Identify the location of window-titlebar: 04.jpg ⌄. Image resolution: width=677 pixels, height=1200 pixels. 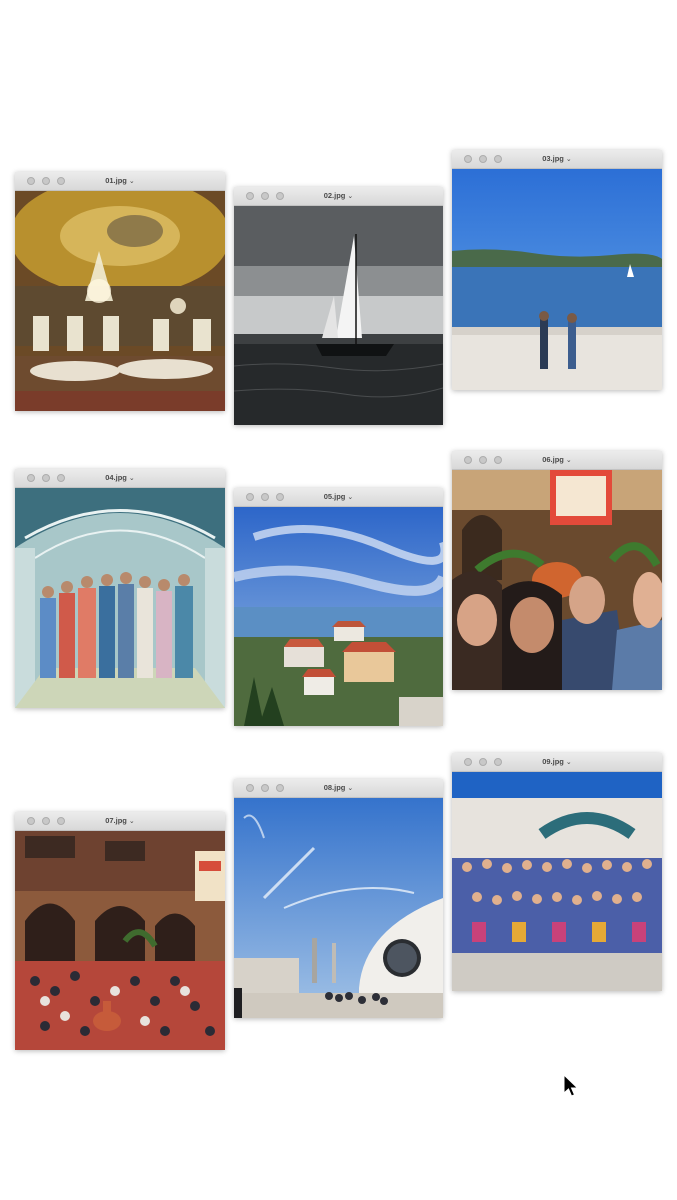
(120, 478).